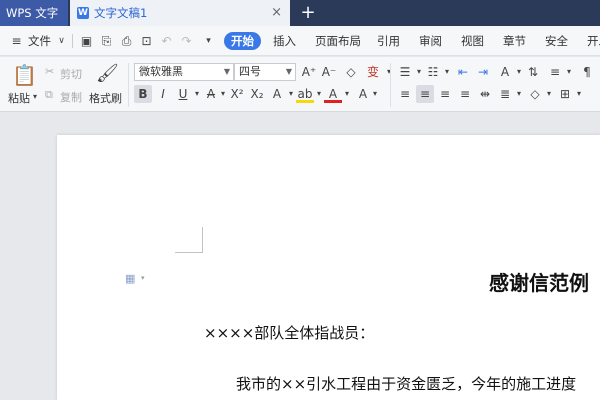 The height and width of the screenshot is (400, 600). I want to click on format-painter-icon: 🖌, so click(107, 73).